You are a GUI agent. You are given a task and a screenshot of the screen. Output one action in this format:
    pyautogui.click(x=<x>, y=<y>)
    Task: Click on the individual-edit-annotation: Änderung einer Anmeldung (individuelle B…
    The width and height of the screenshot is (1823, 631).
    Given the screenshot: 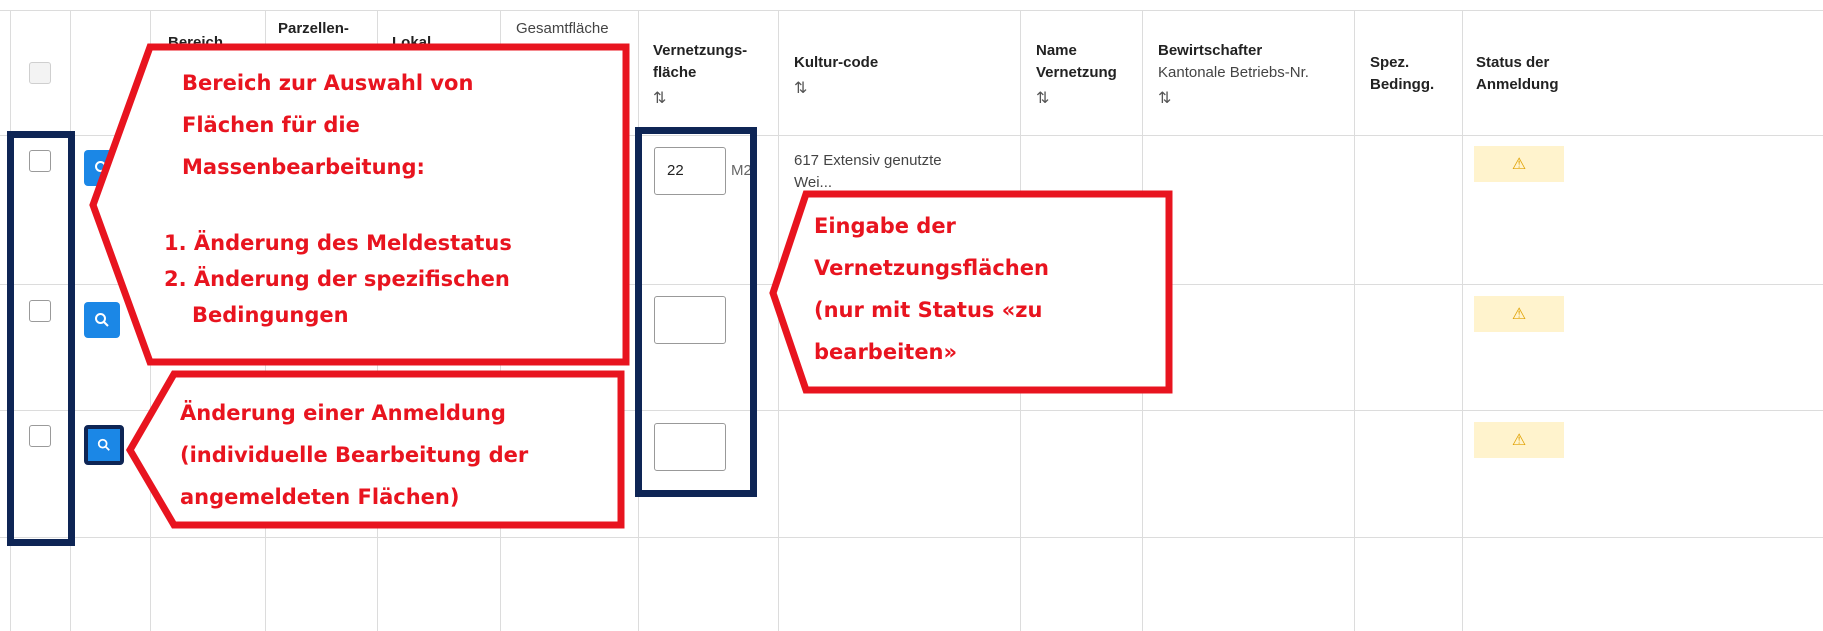 What is the action you would take?
    pyautogui.click(x=354, y=455)
    